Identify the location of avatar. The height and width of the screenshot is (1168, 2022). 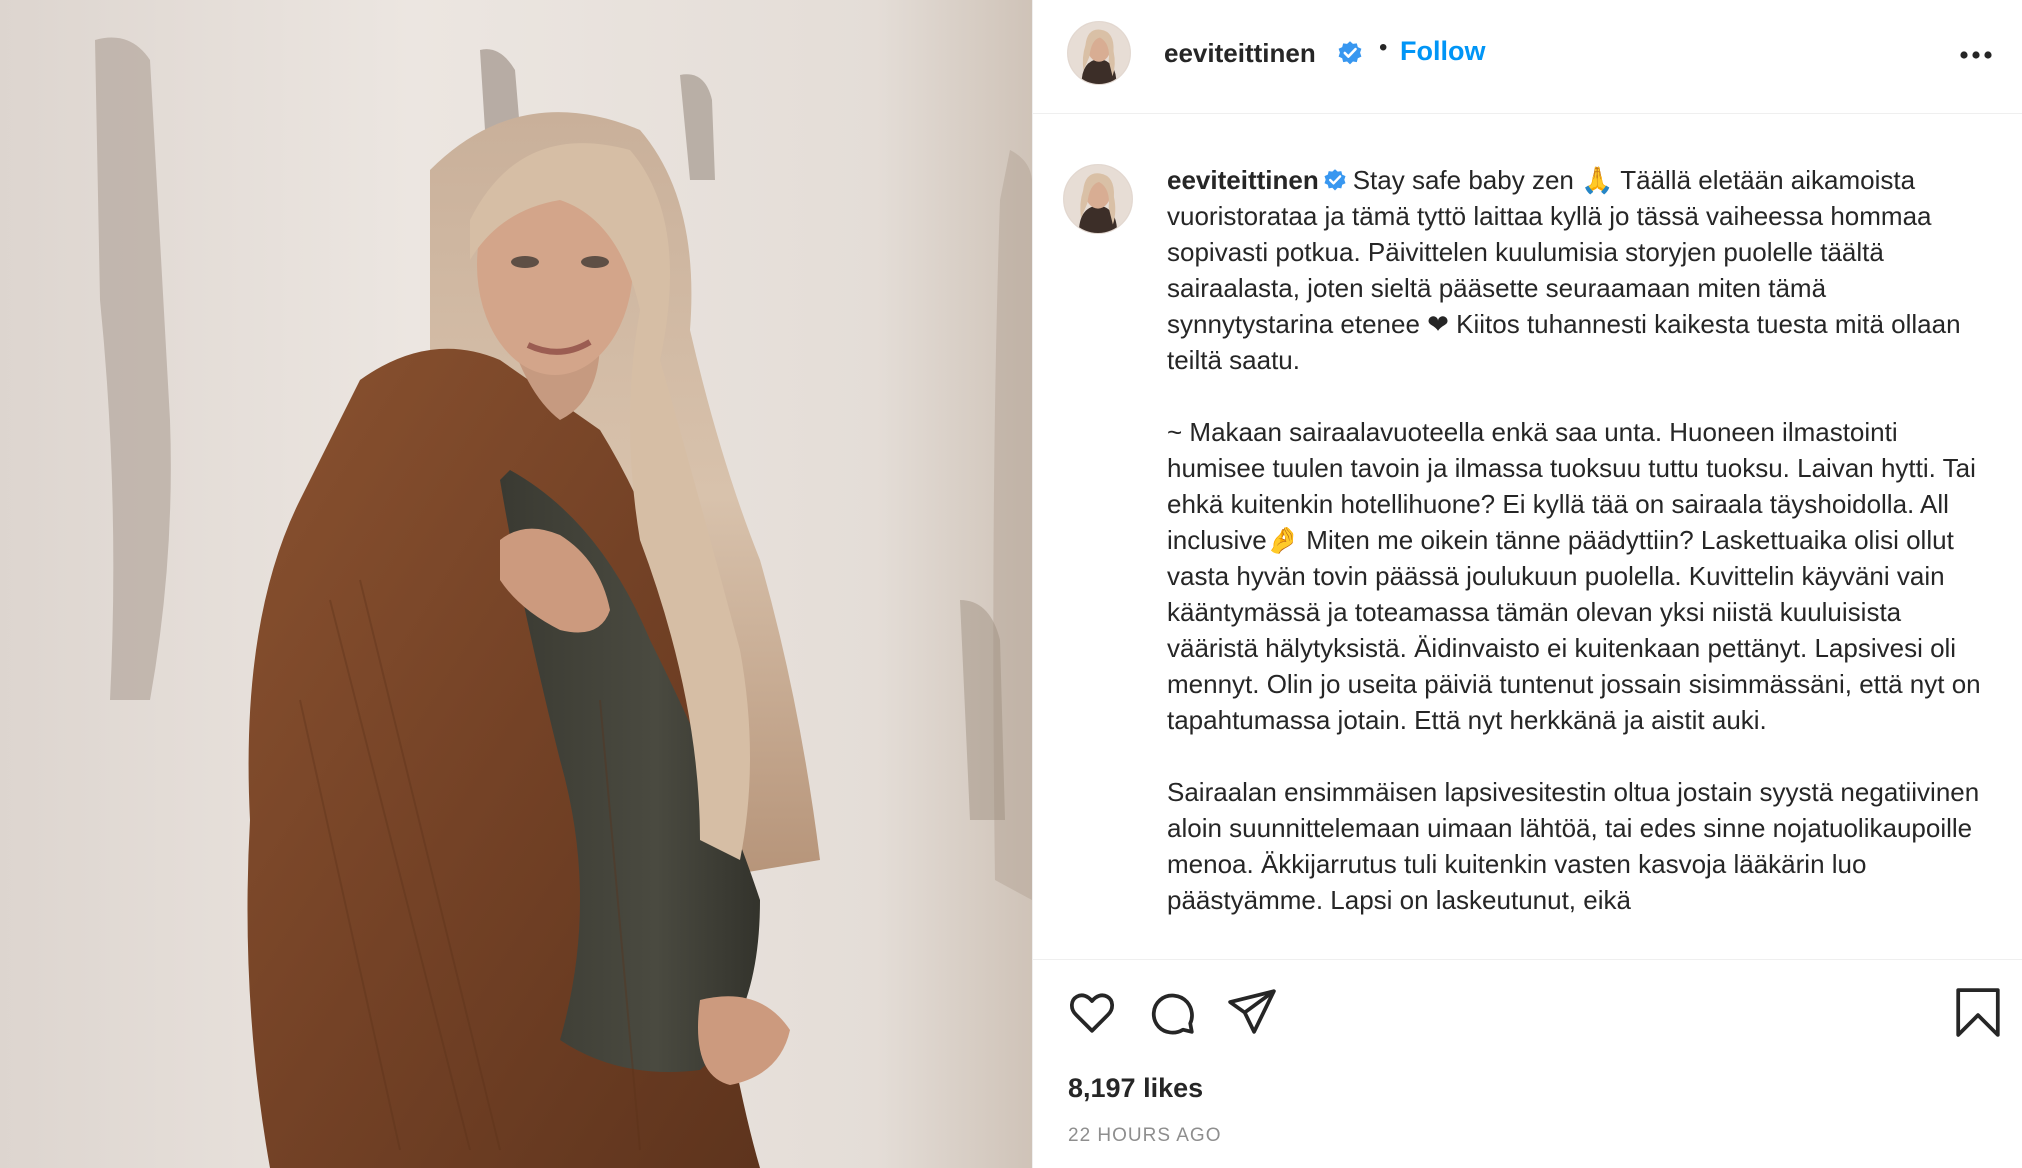
(1099, 53).